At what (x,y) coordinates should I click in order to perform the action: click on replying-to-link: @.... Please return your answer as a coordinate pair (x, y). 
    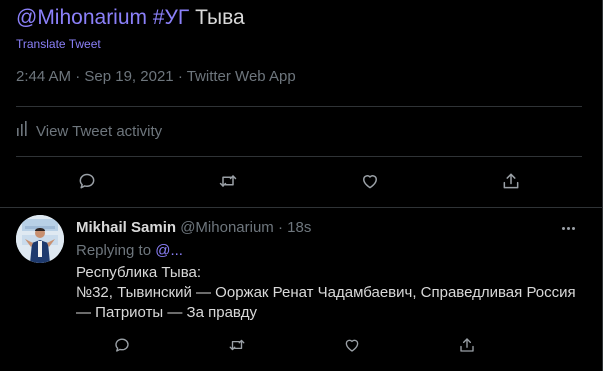
    Looking at the image, I should click on (169, 250).